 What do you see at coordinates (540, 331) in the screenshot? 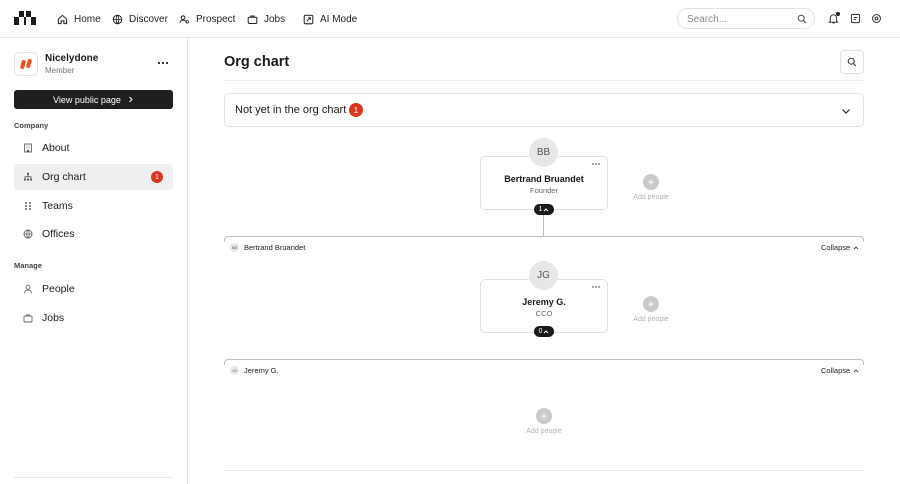
I see `reports-count: 0` at bounding box center [540, 331].